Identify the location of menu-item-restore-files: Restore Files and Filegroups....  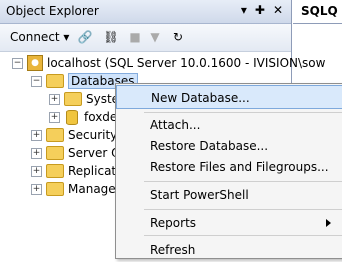
(229, 167).